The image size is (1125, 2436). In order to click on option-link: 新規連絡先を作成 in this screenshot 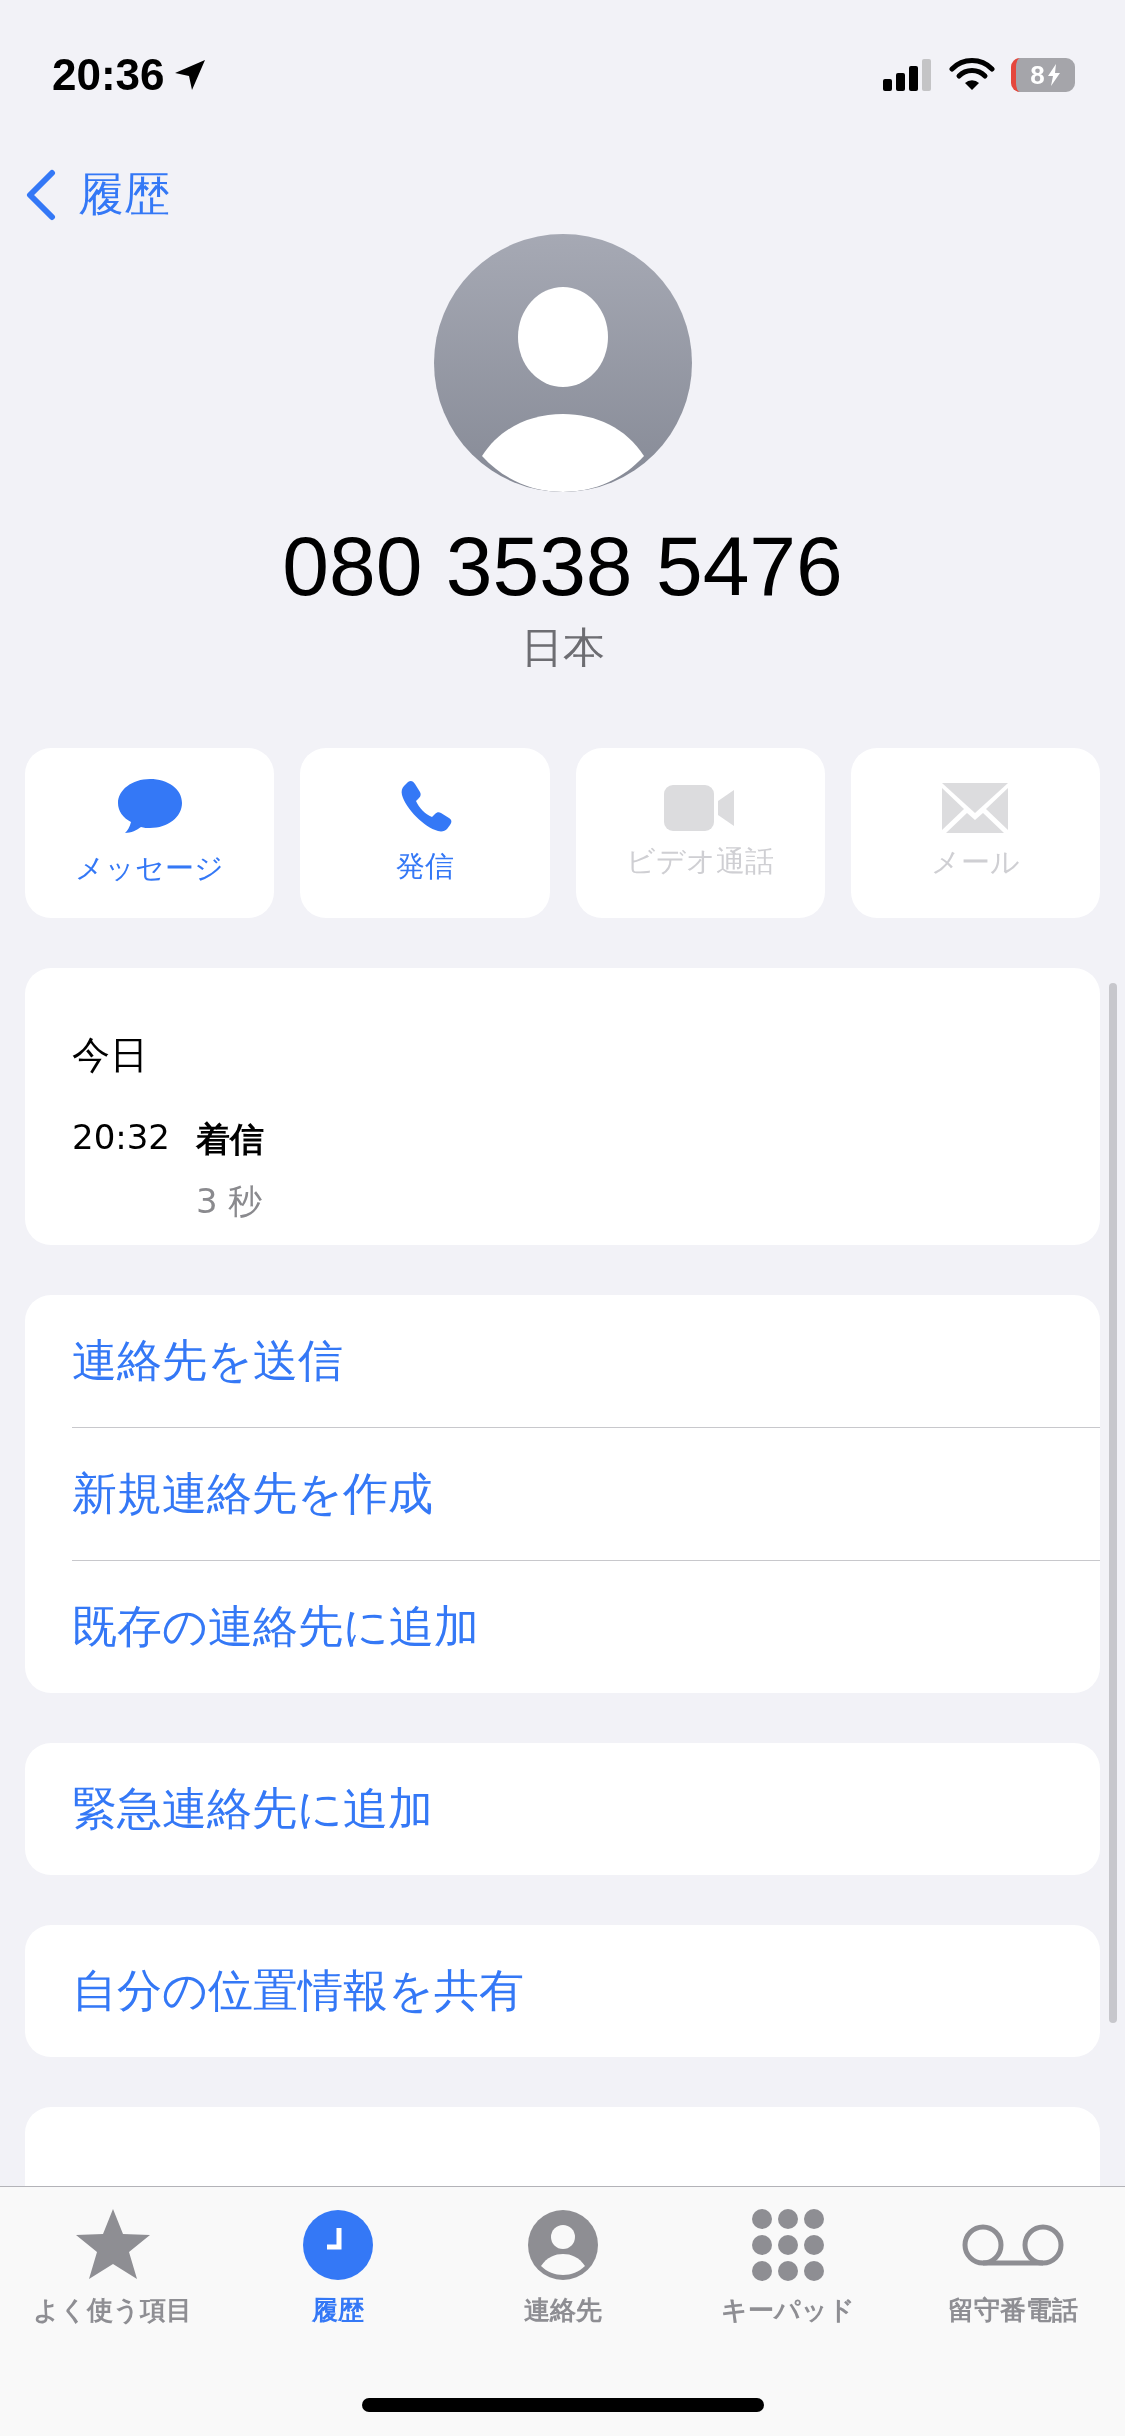, I will do `click(586, 1494)`.